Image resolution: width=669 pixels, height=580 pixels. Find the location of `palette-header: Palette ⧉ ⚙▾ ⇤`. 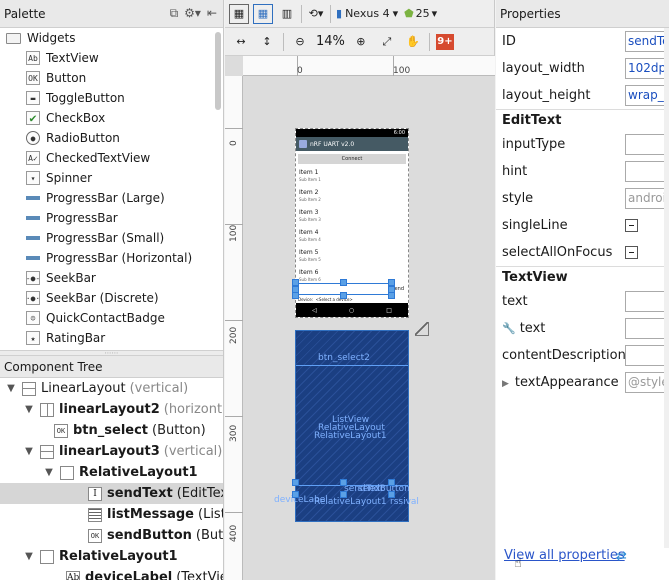

palette-header: Palette ⧉ ⚙▾ ⇤ is located at coordinates (111, 14).